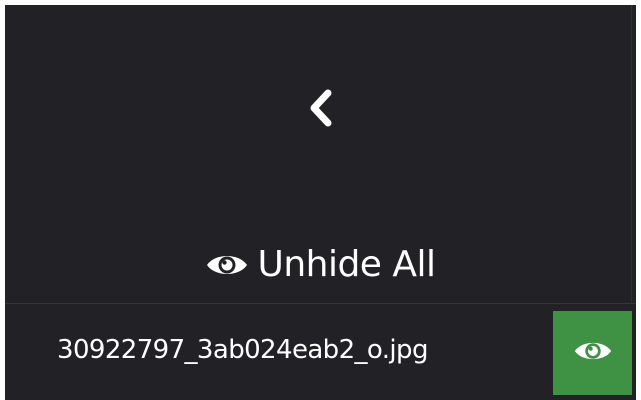 The image size is (641, 400). Describe the element at coordinates (346, 264) in the screenshot. I see `unhide-all-label: Unhide All` at that location.